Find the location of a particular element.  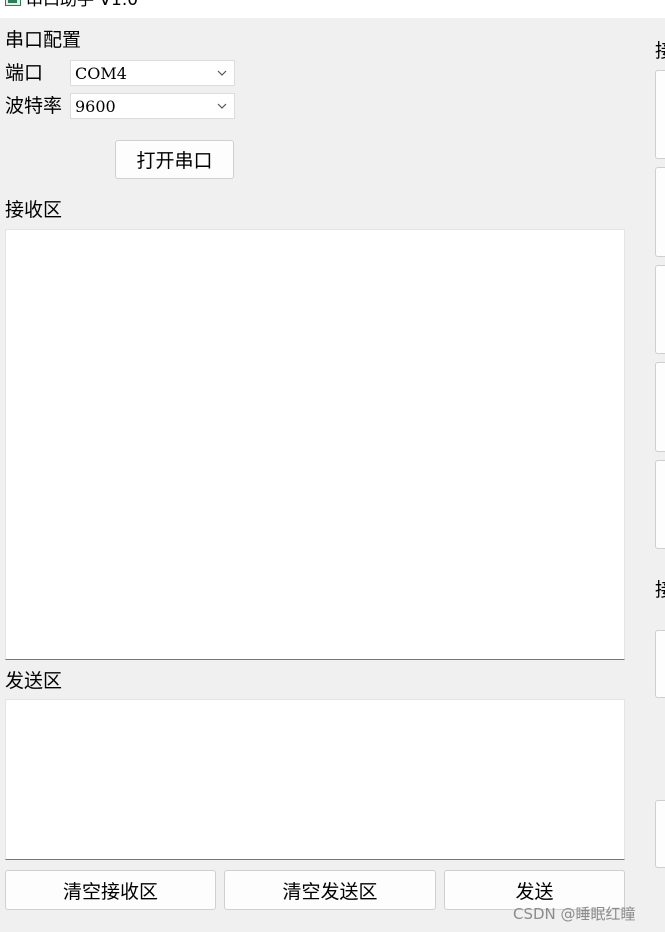

serial-config-heading: 串口配置 is located at coordinates (43, 40).